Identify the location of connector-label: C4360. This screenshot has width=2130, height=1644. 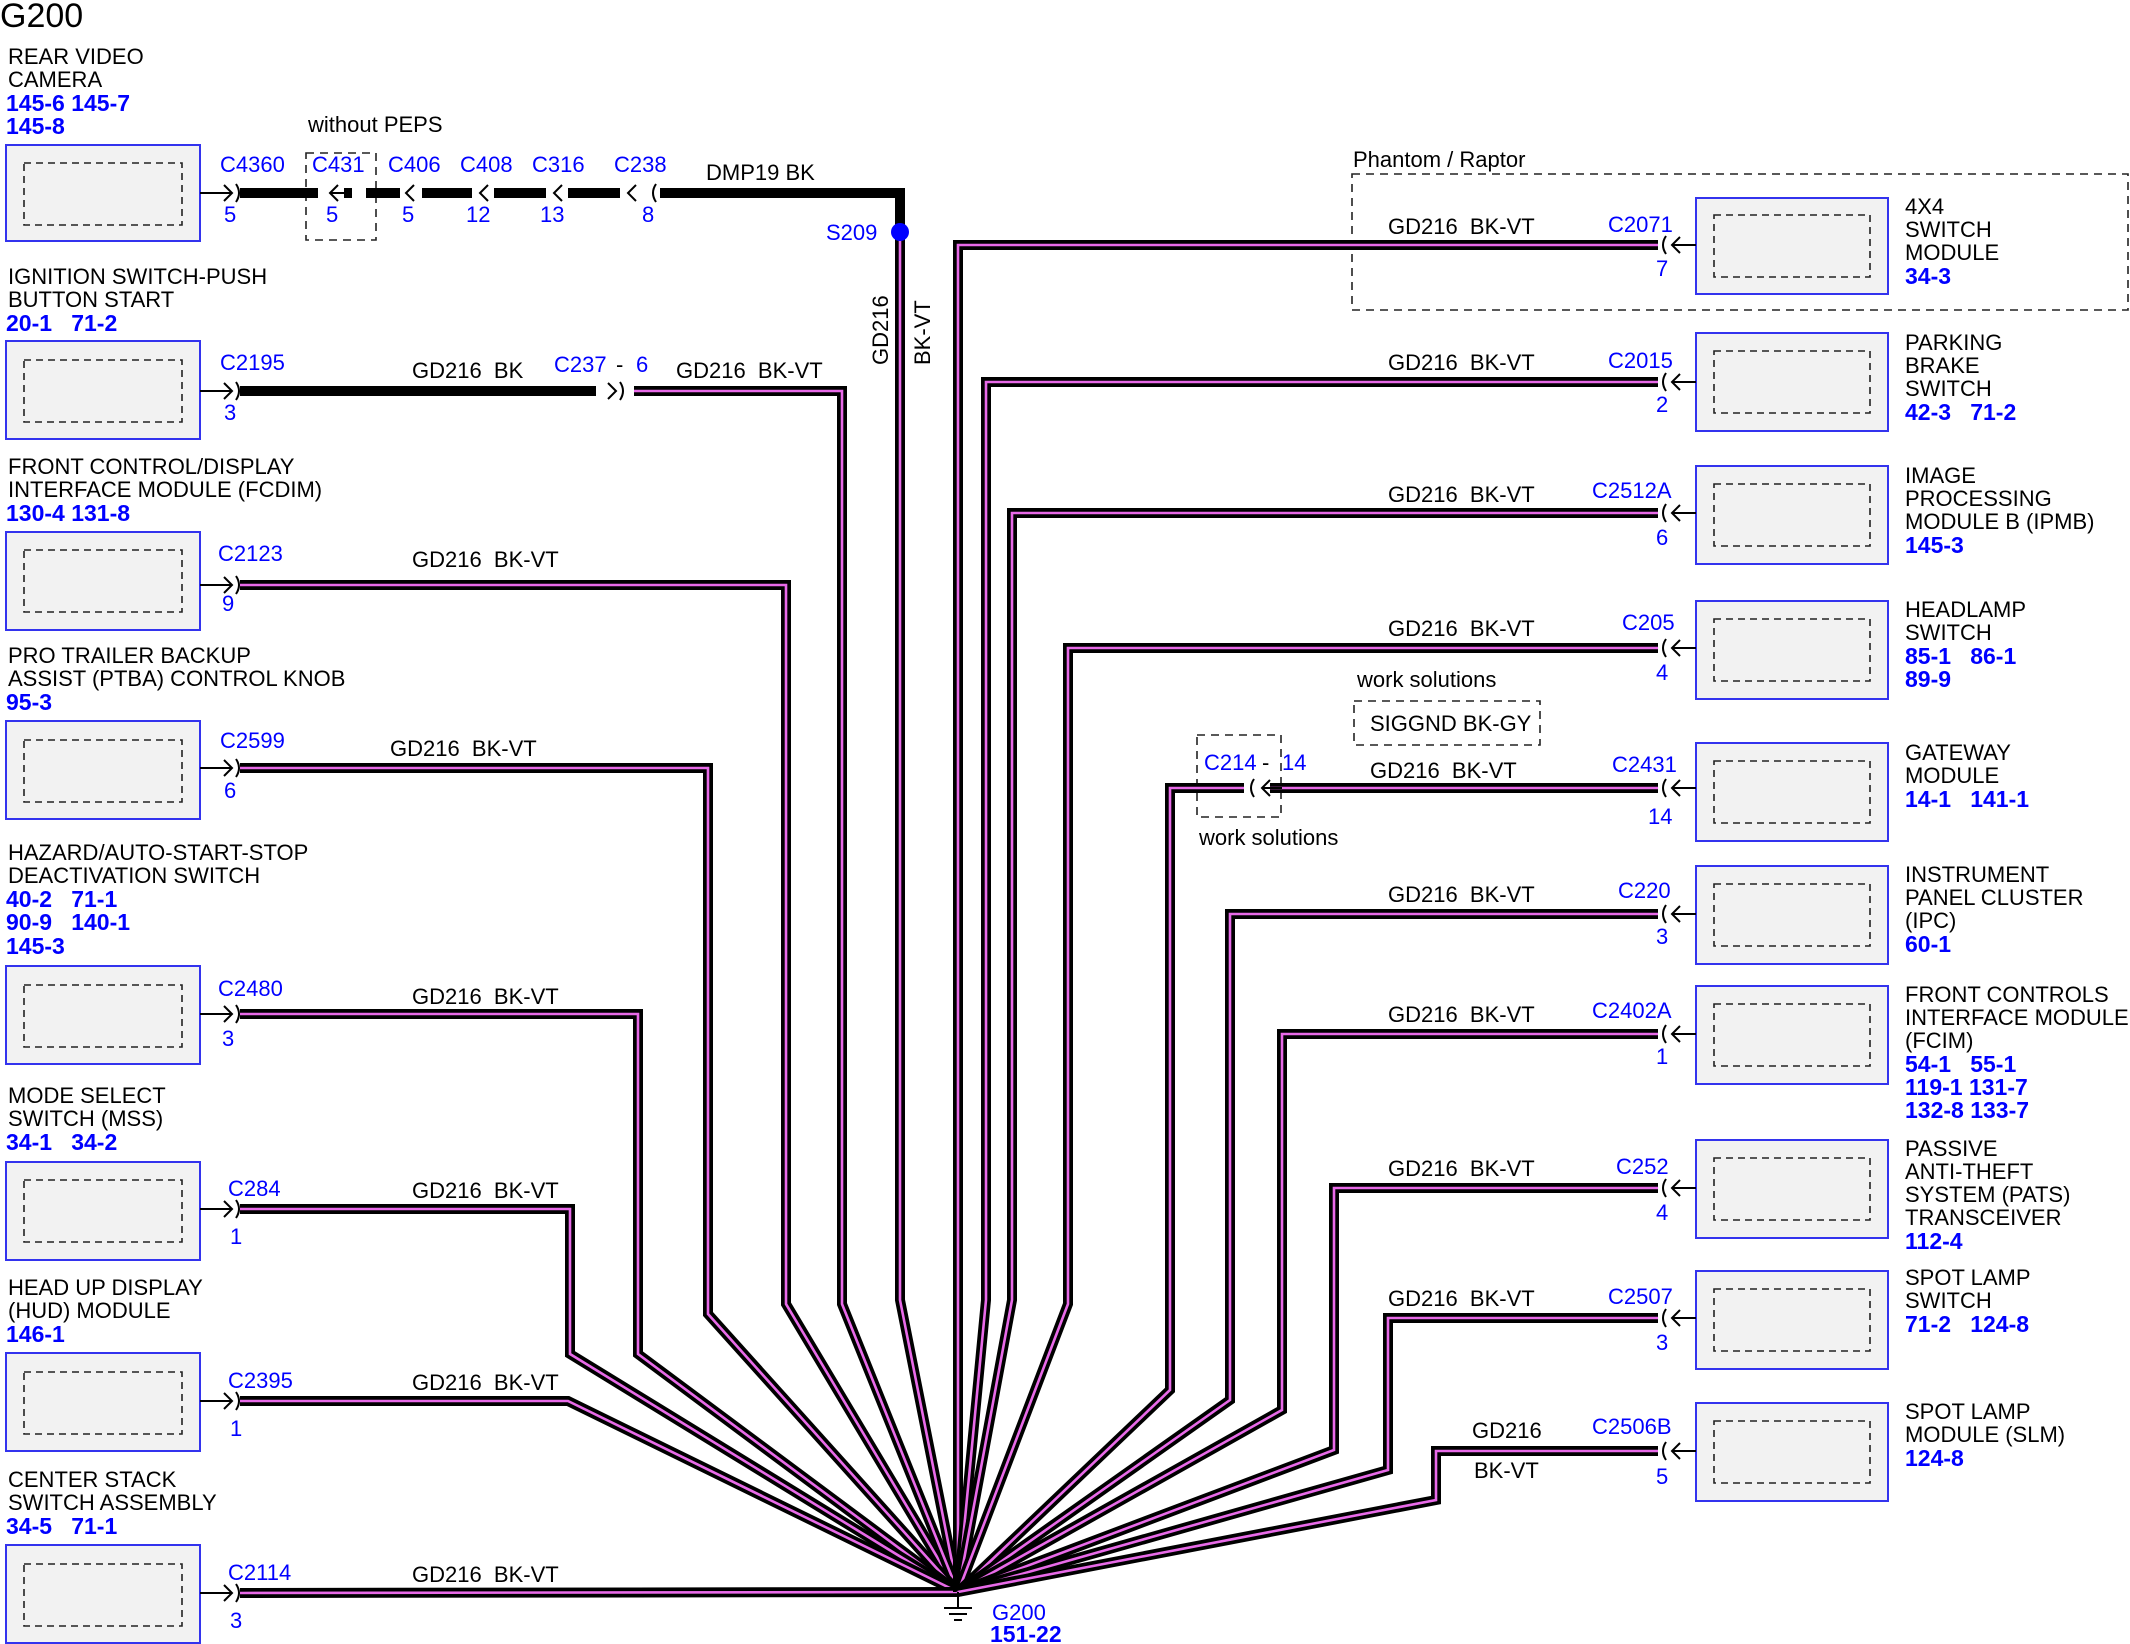
(252, 164).